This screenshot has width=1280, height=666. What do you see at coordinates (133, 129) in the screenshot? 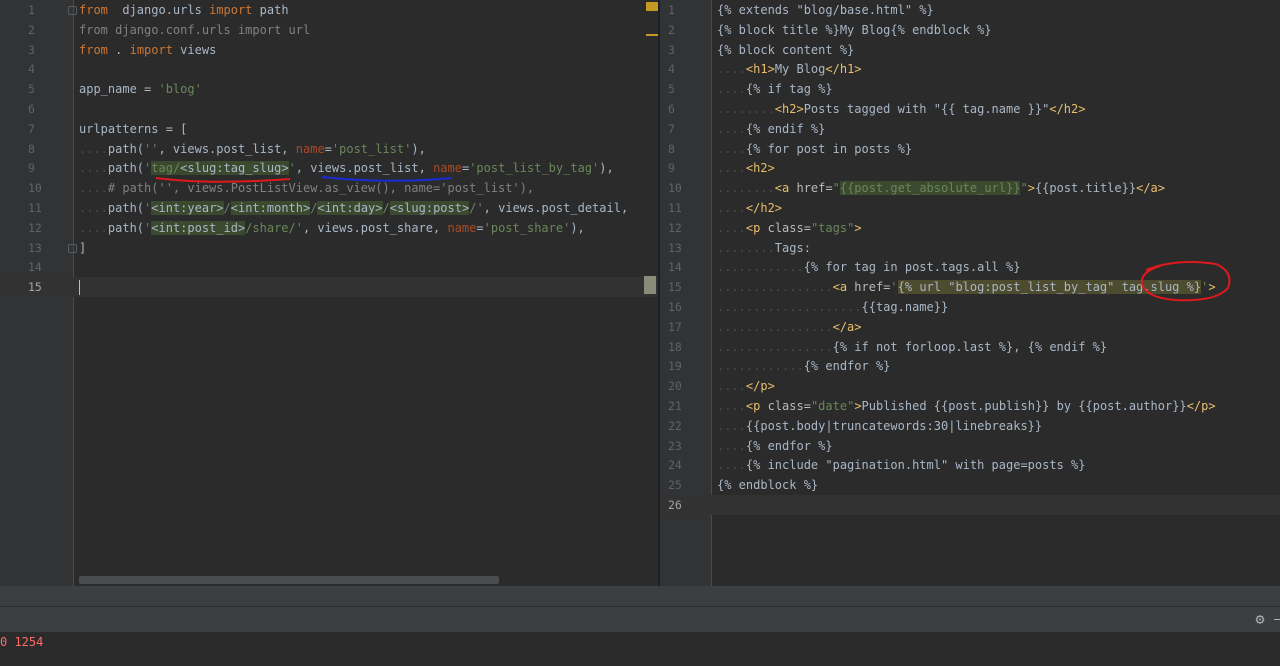
I see `code-text: urlpatterns = [` at bounding box center [133, 129].